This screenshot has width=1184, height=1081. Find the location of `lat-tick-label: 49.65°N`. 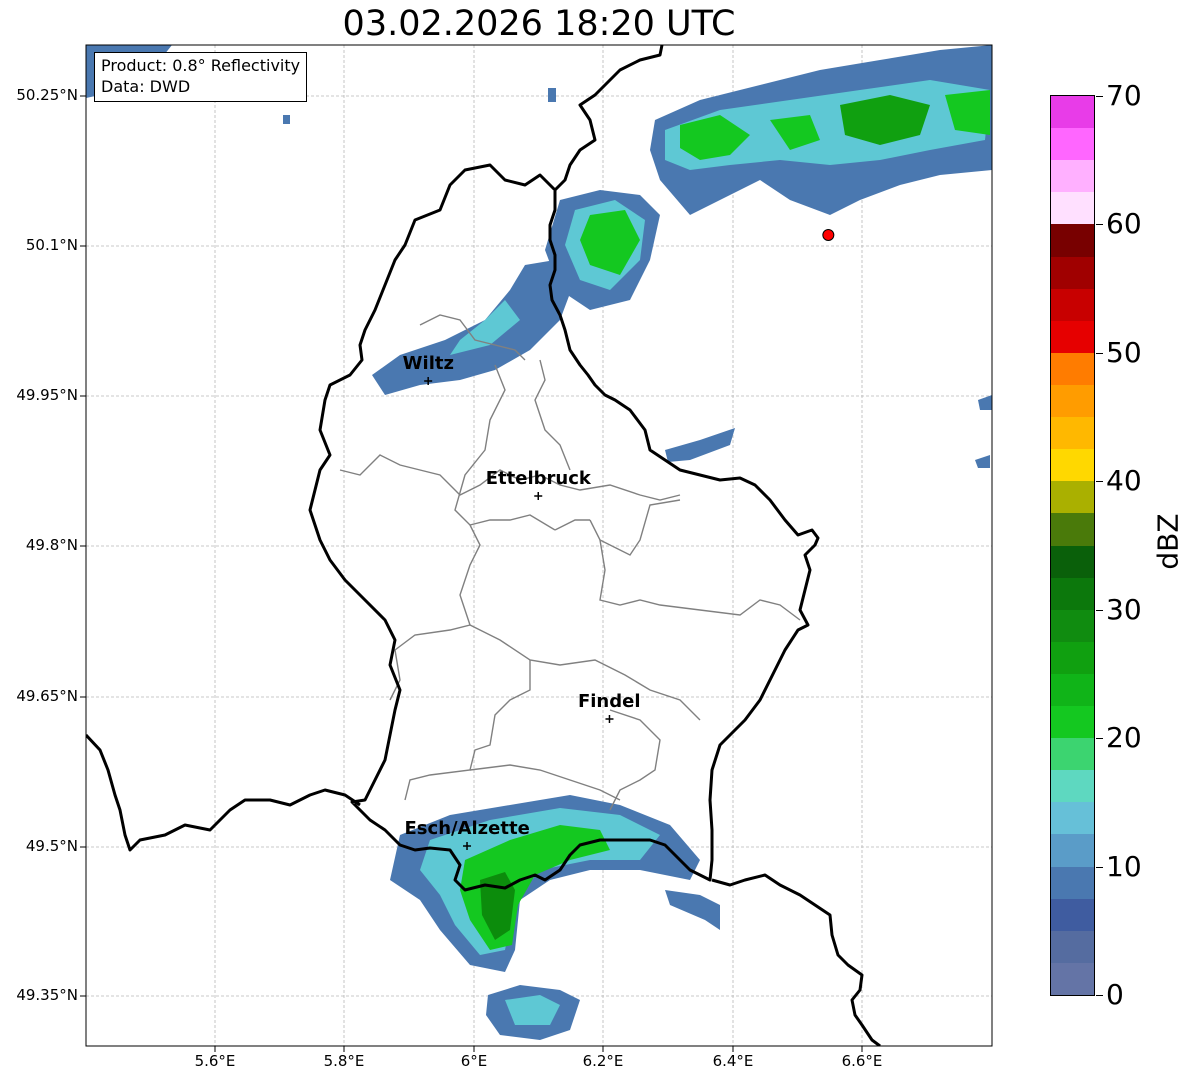

lat-tick-label: 49.65°N is located at coordinates (47, 696).